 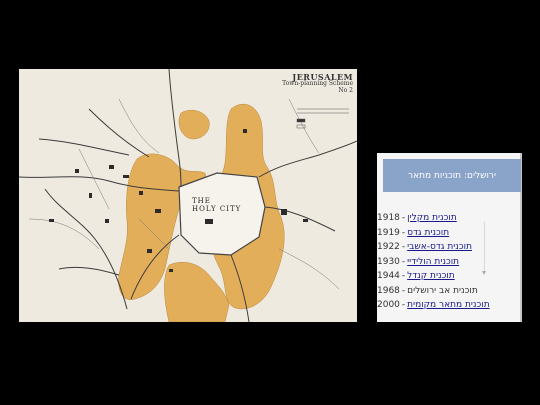 What do you see at coordinates (452, 175) in the screenshot?
I see `panel-header: ירושלים: תוכניות מתאר` at bounding box center [452, 175].